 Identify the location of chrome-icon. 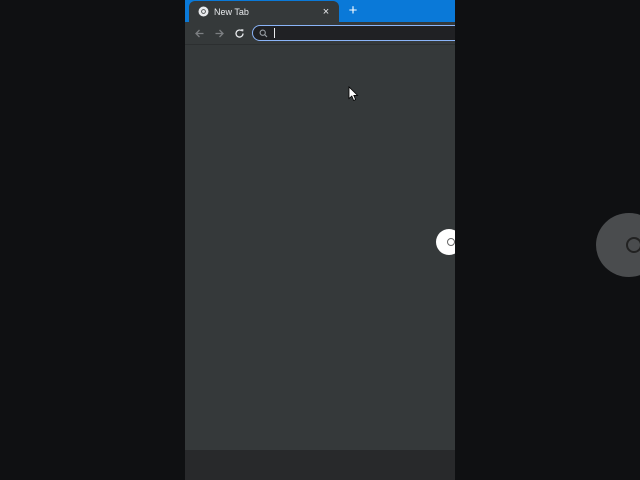
(203, 11).